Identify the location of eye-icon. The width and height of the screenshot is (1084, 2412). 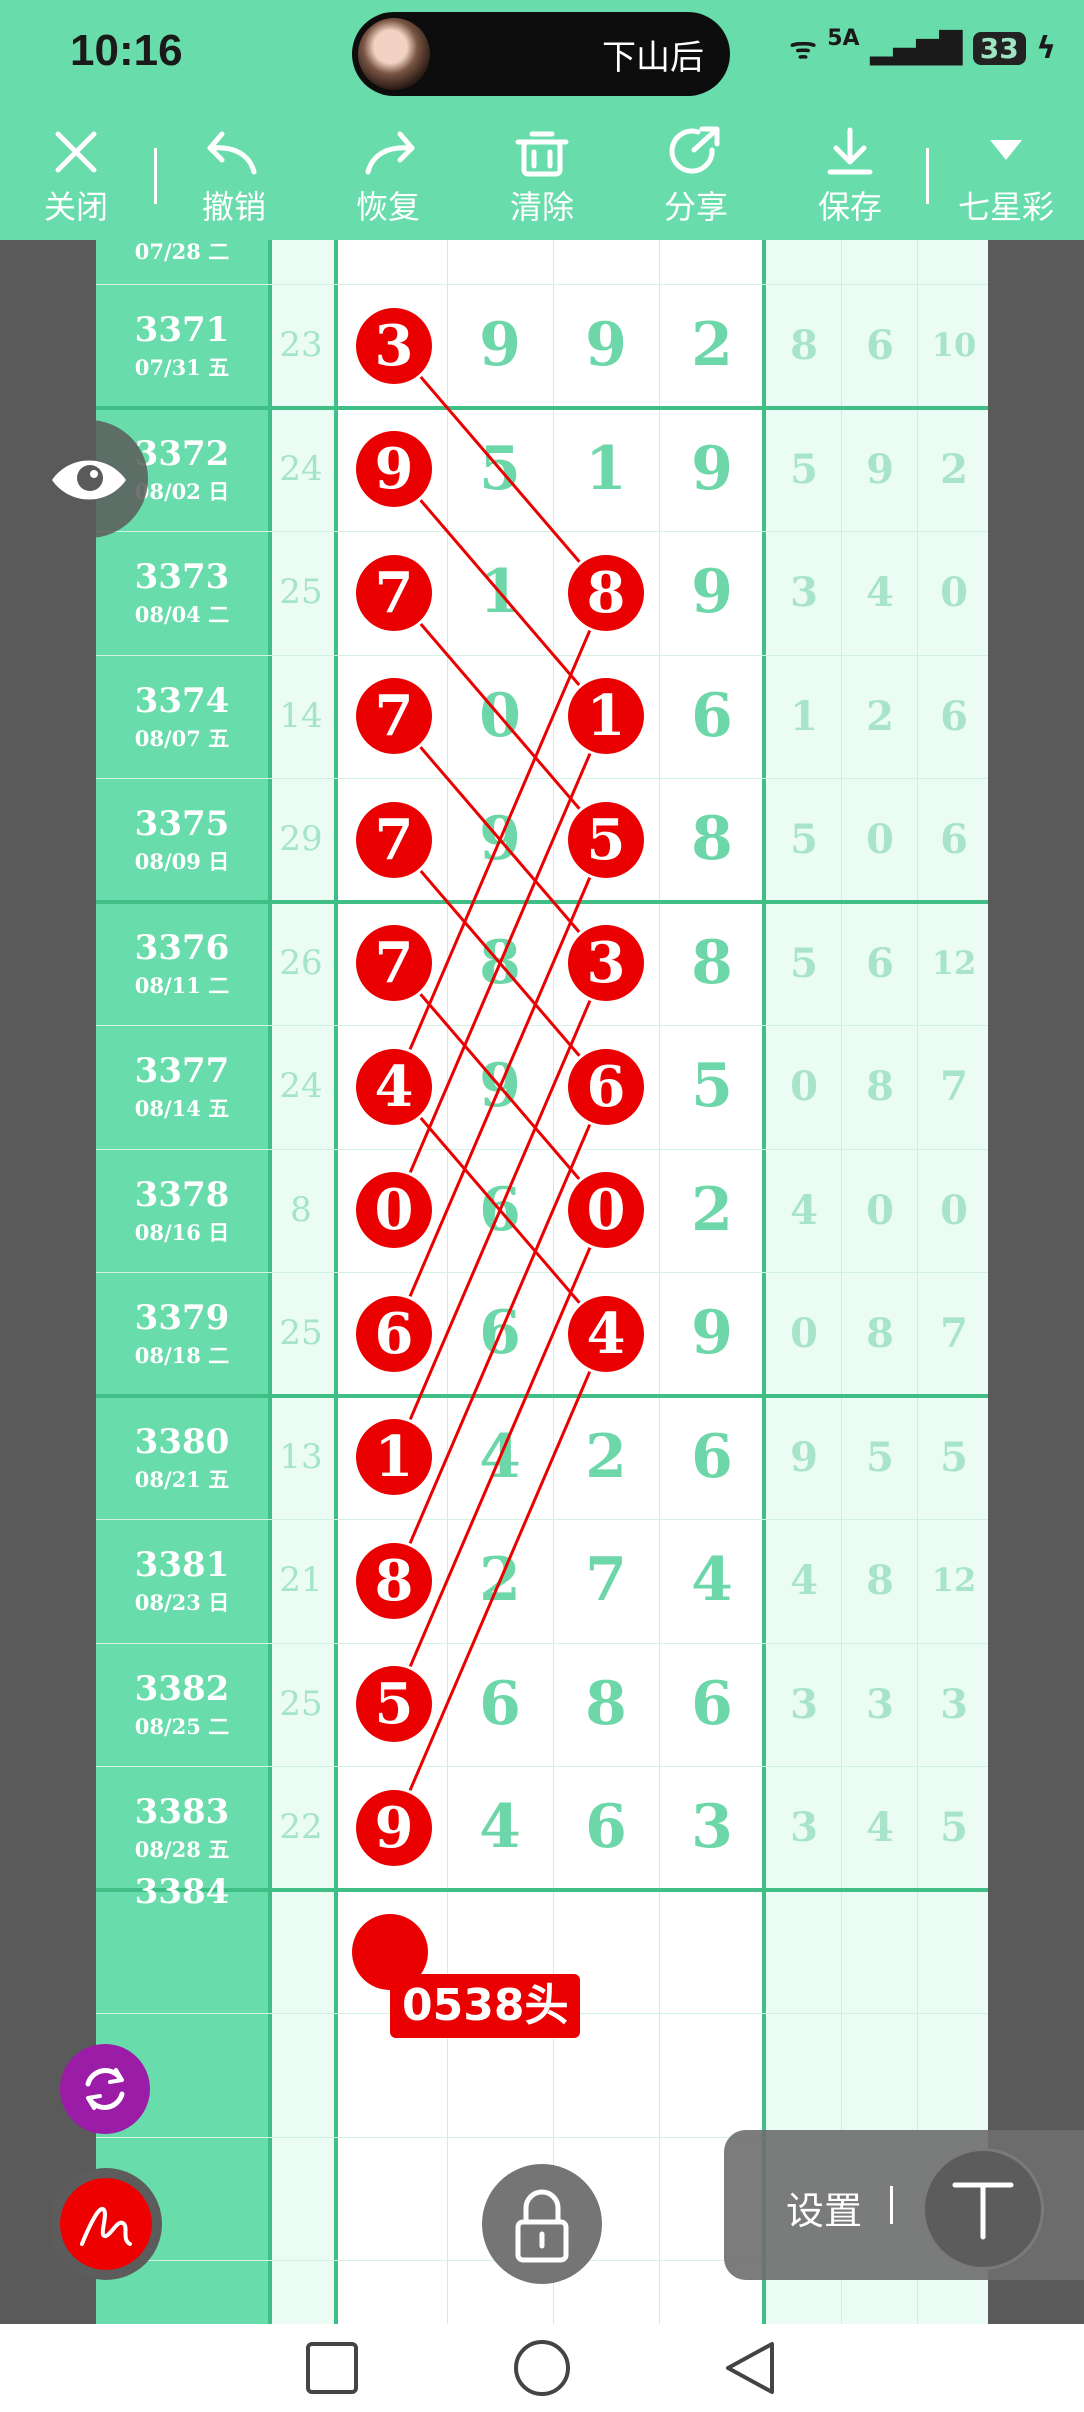
(89, 480).